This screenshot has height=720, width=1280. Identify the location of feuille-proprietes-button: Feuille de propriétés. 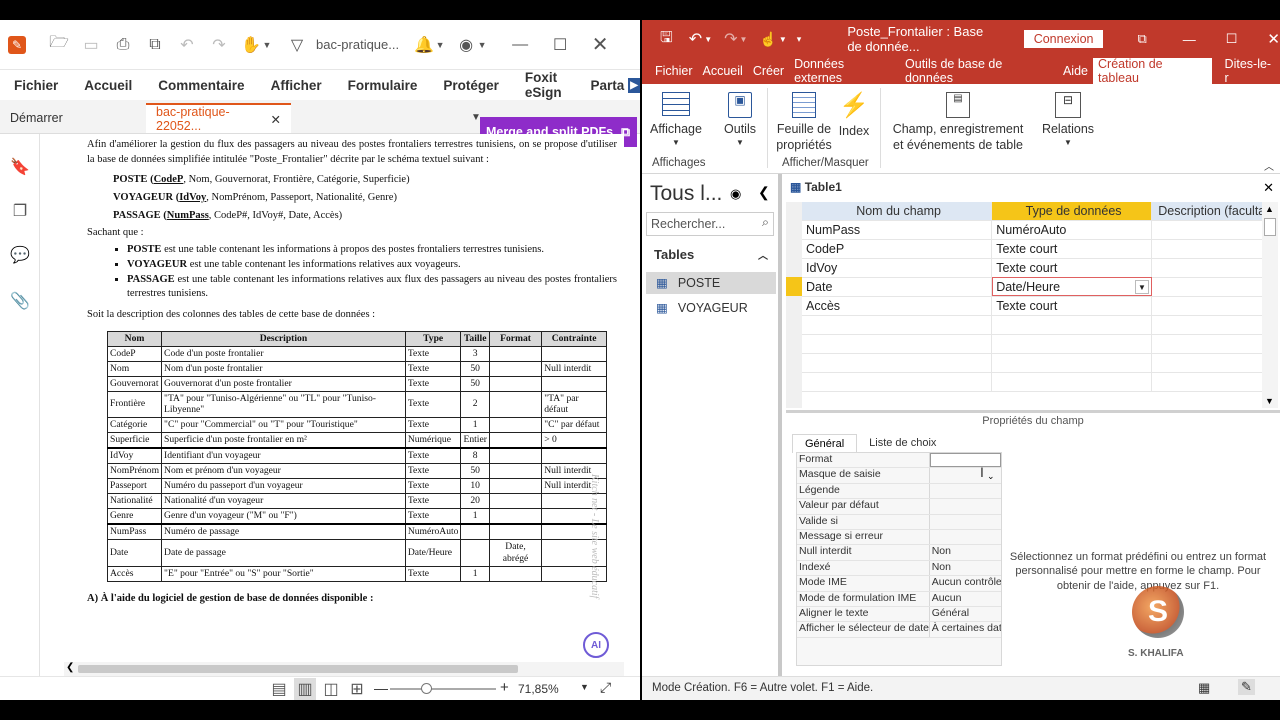
(804, 122).